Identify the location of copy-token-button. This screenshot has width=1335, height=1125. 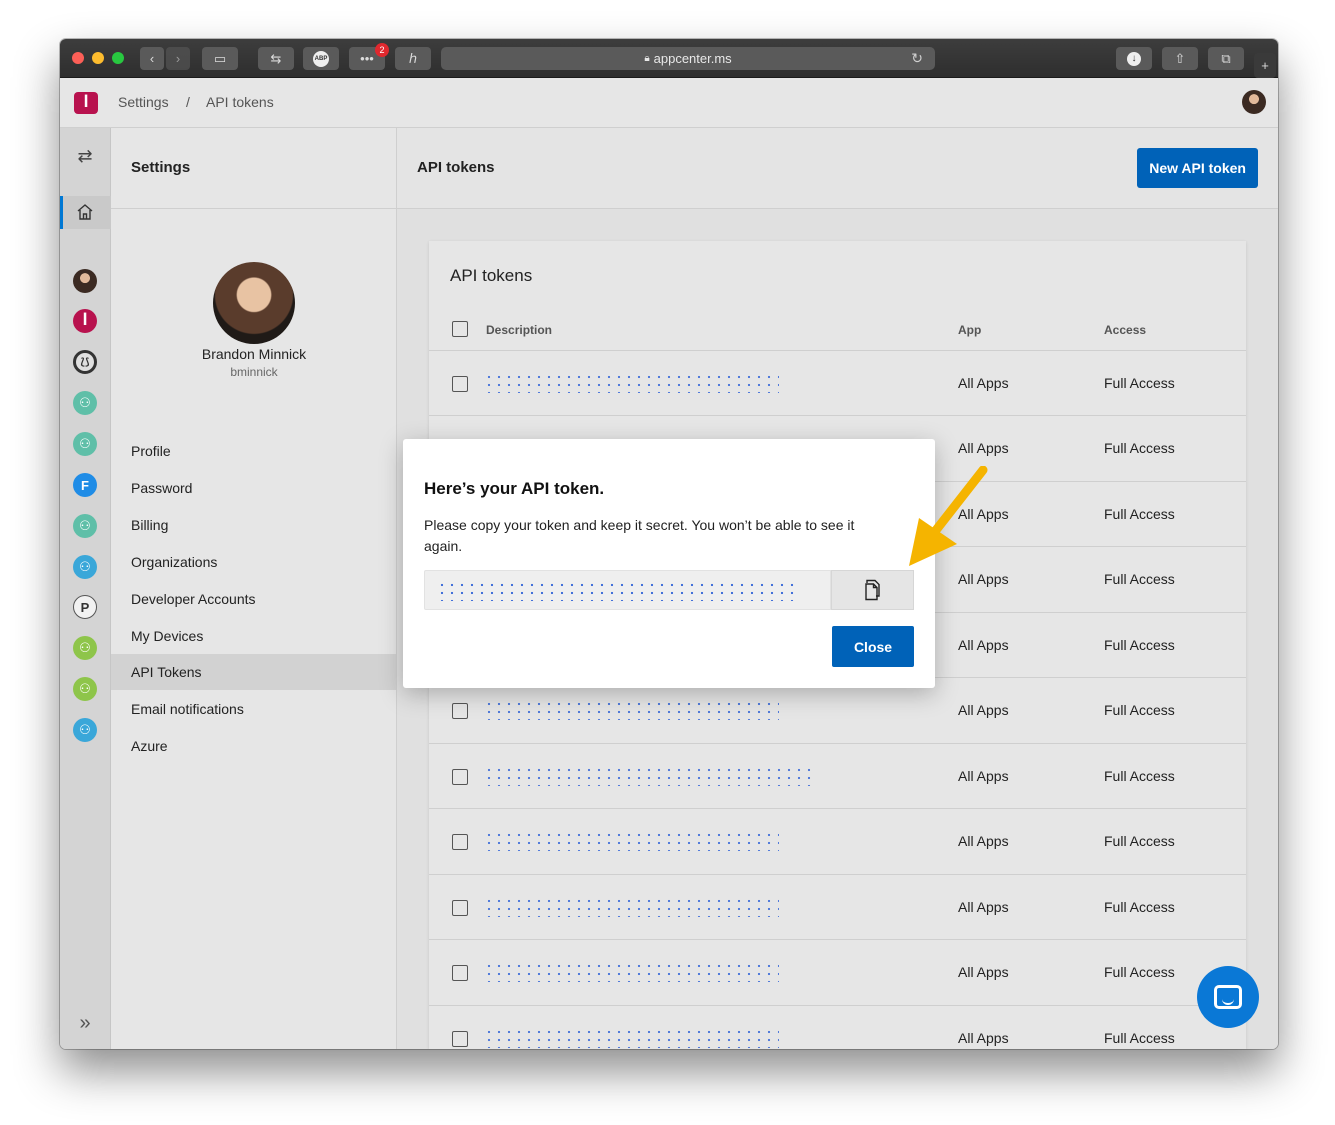
(872, 590).